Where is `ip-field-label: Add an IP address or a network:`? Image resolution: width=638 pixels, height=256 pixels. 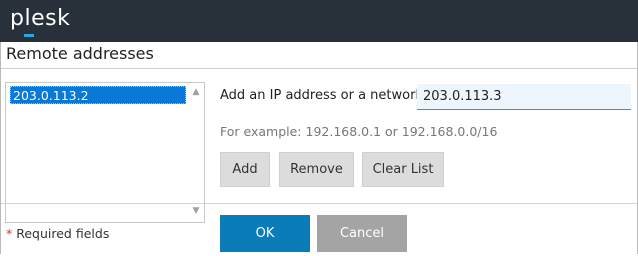
ip-field-label: Add an IP address or a network: is located at coordinates (324, 95).